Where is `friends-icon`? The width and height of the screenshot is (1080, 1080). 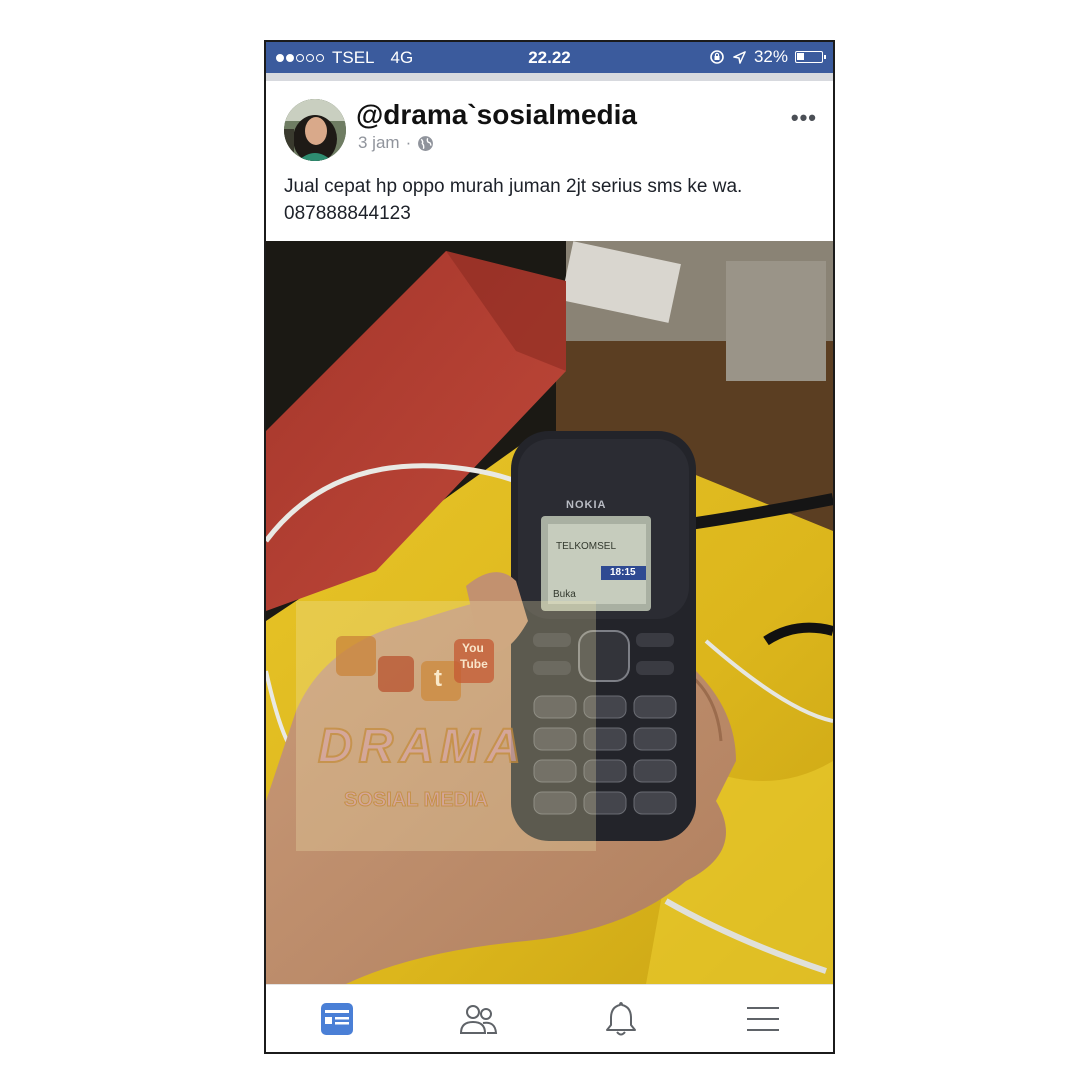
friends-icon is located at coordinates (478, 1019).